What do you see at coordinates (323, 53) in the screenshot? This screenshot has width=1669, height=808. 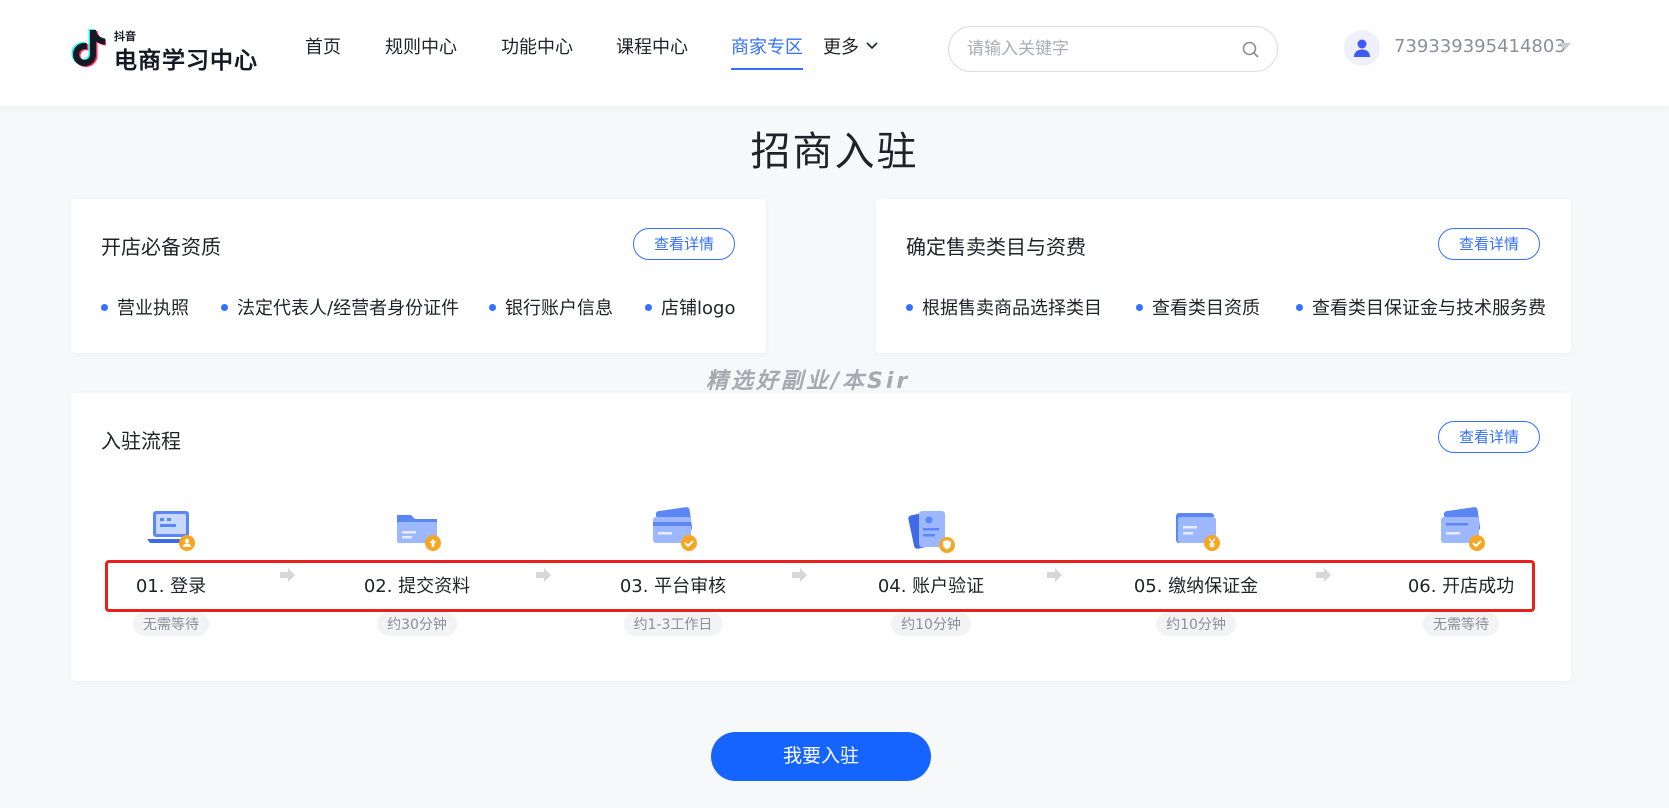 I see `nav-home: 首页` at bounding box center [323, 53].